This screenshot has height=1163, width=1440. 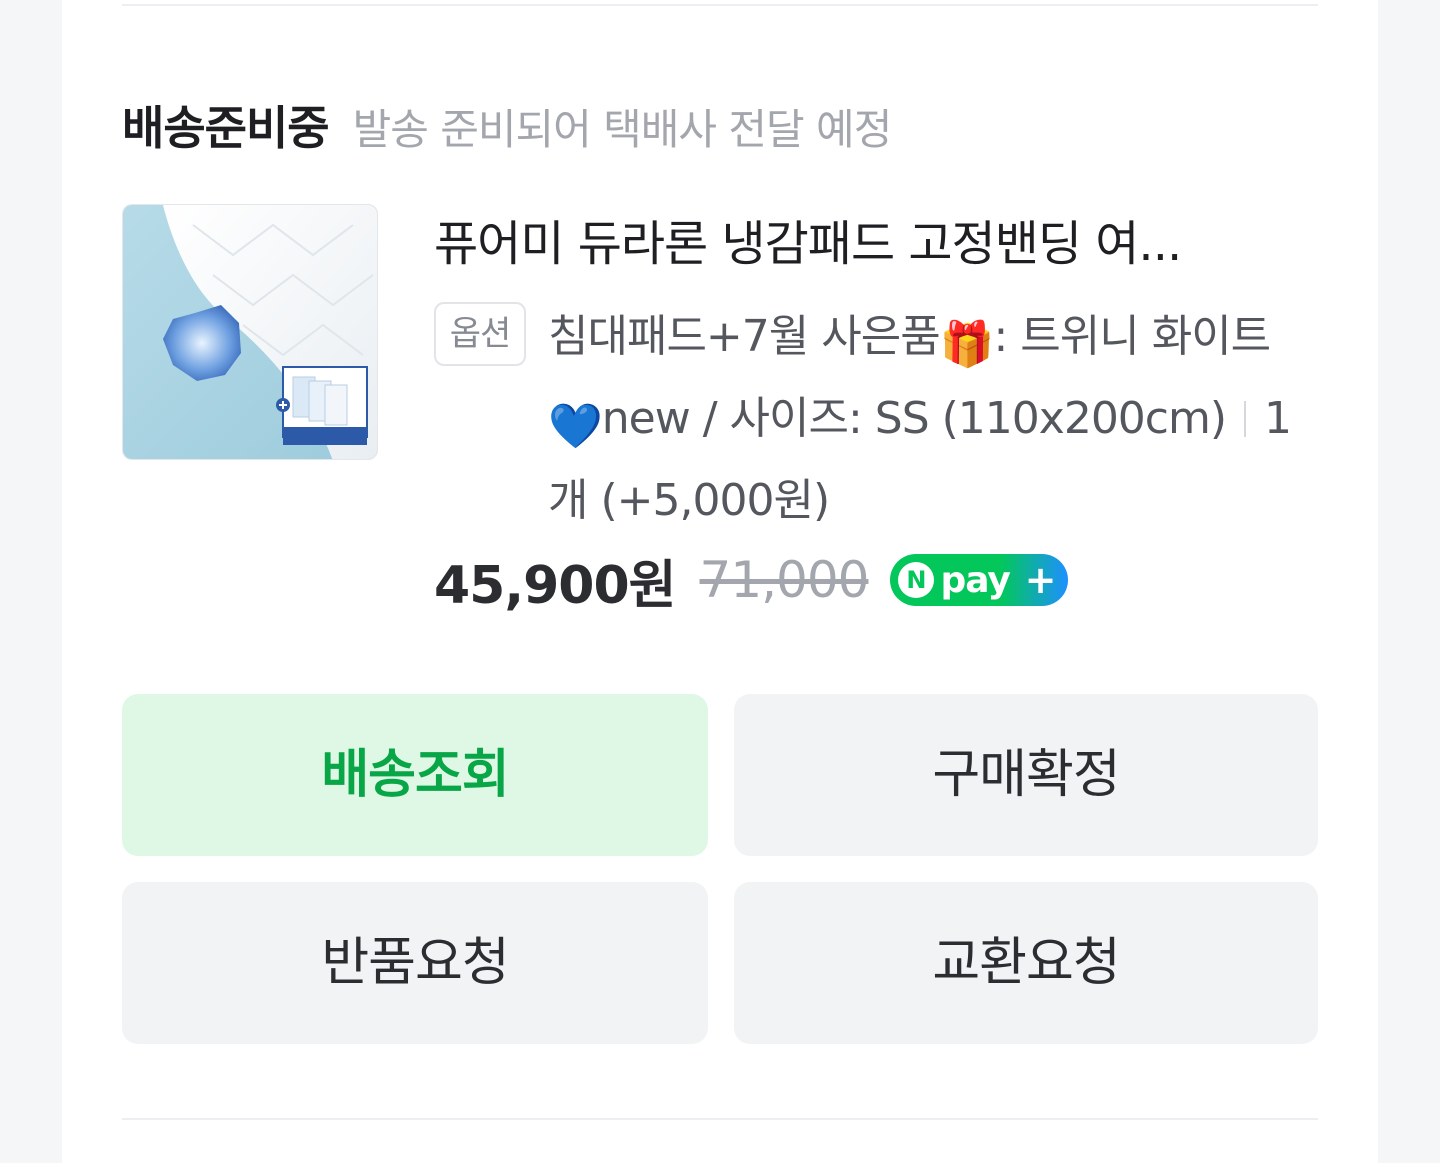 What do you see at coordinates (226, 128) in the screenshot?
I see `delivery-status-title: 배송준비중` at bounding box center [226, 128].